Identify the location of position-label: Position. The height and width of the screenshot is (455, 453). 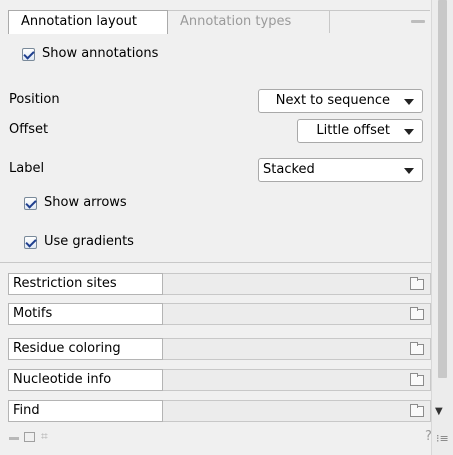
(34, 99).